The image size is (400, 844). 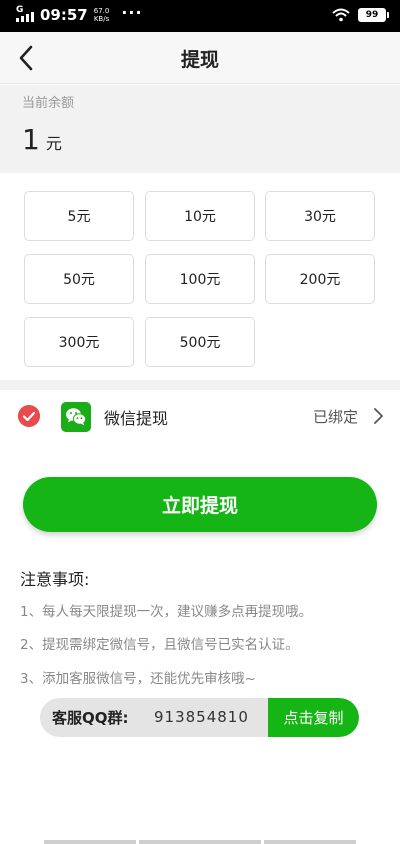 I want to click on qq-group-number: 913854810, so click(x=201, y=717).